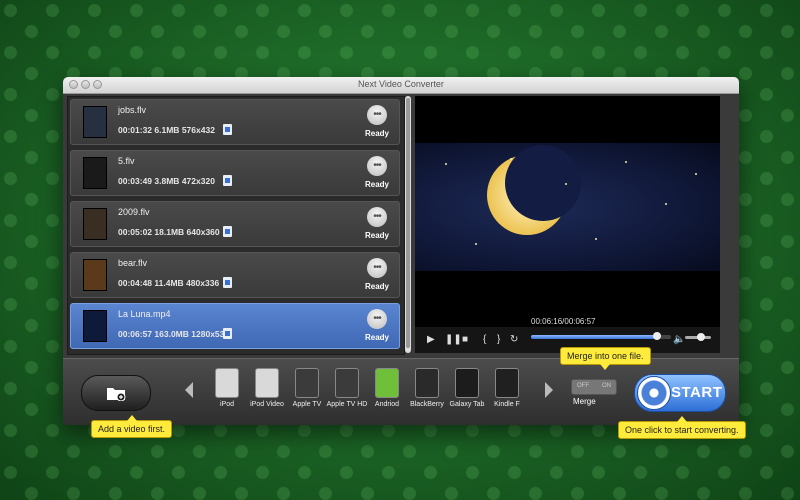 This screenshot has height=500, width=800. Describe the element at coordinates (347, 383) in the screenshot. I see `apple-tv-hd-icon` at that location.